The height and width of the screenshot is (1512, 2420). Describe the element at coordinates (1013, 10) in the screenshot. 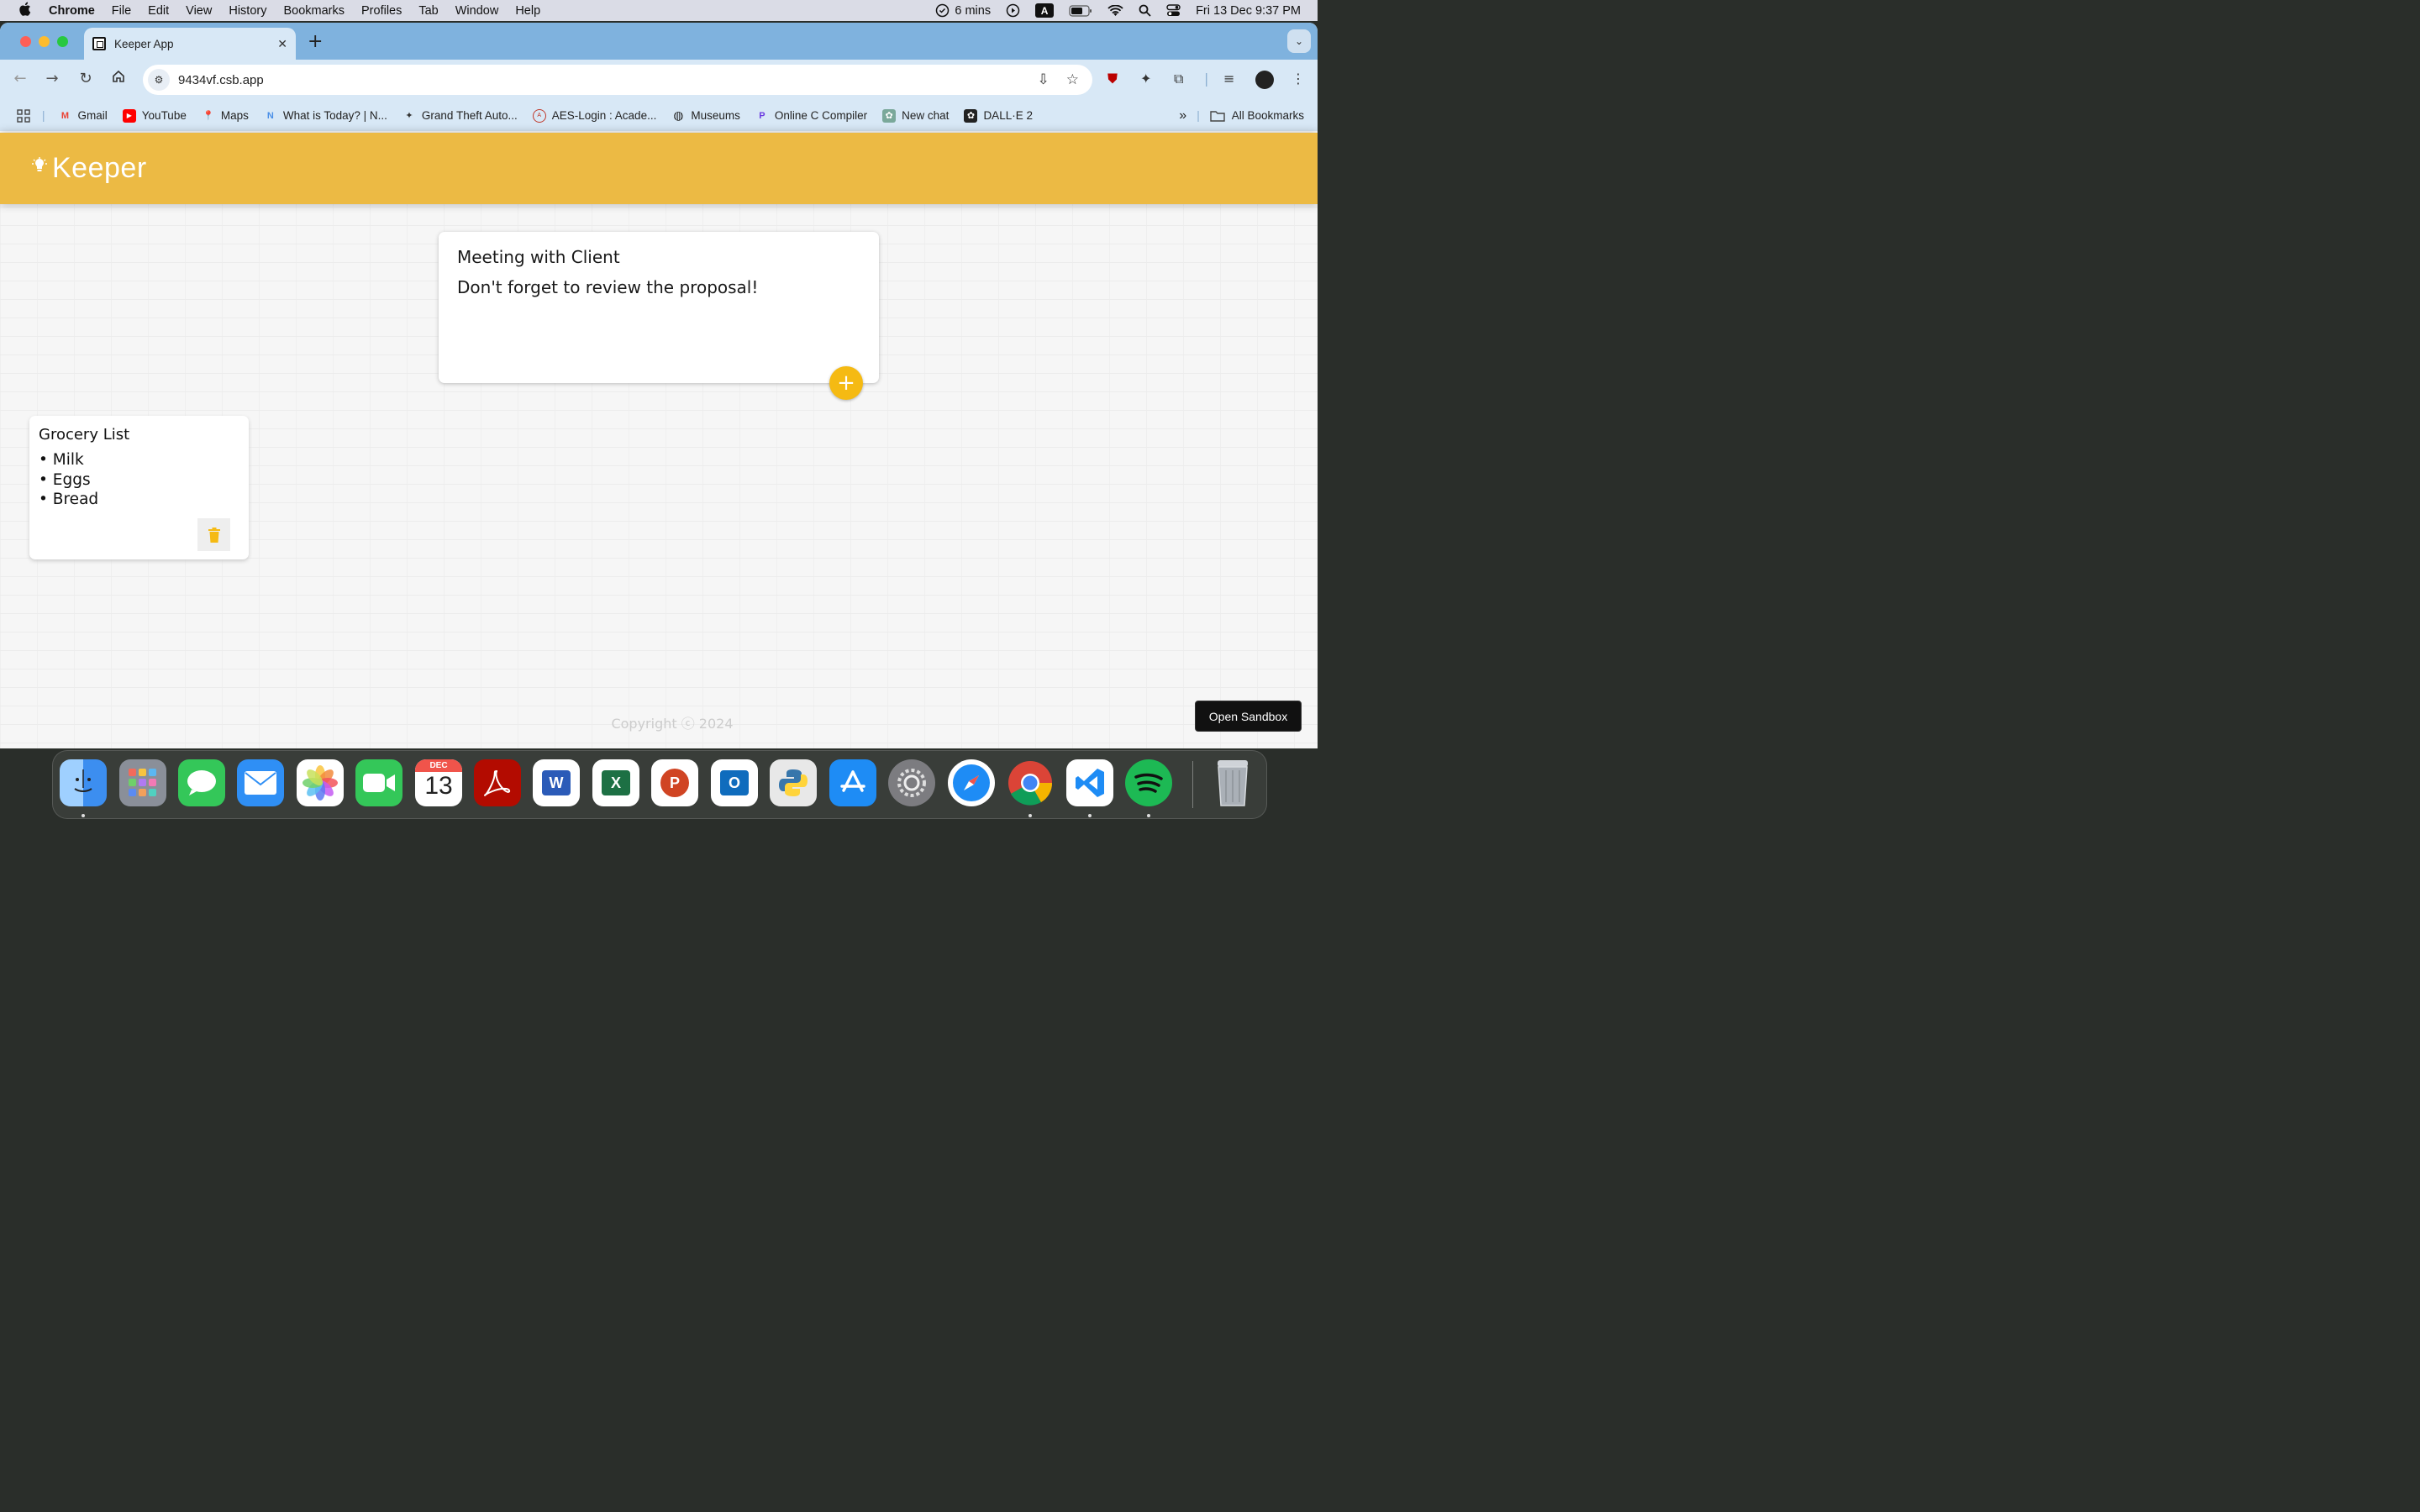

I see `play-status-icon` at that location.